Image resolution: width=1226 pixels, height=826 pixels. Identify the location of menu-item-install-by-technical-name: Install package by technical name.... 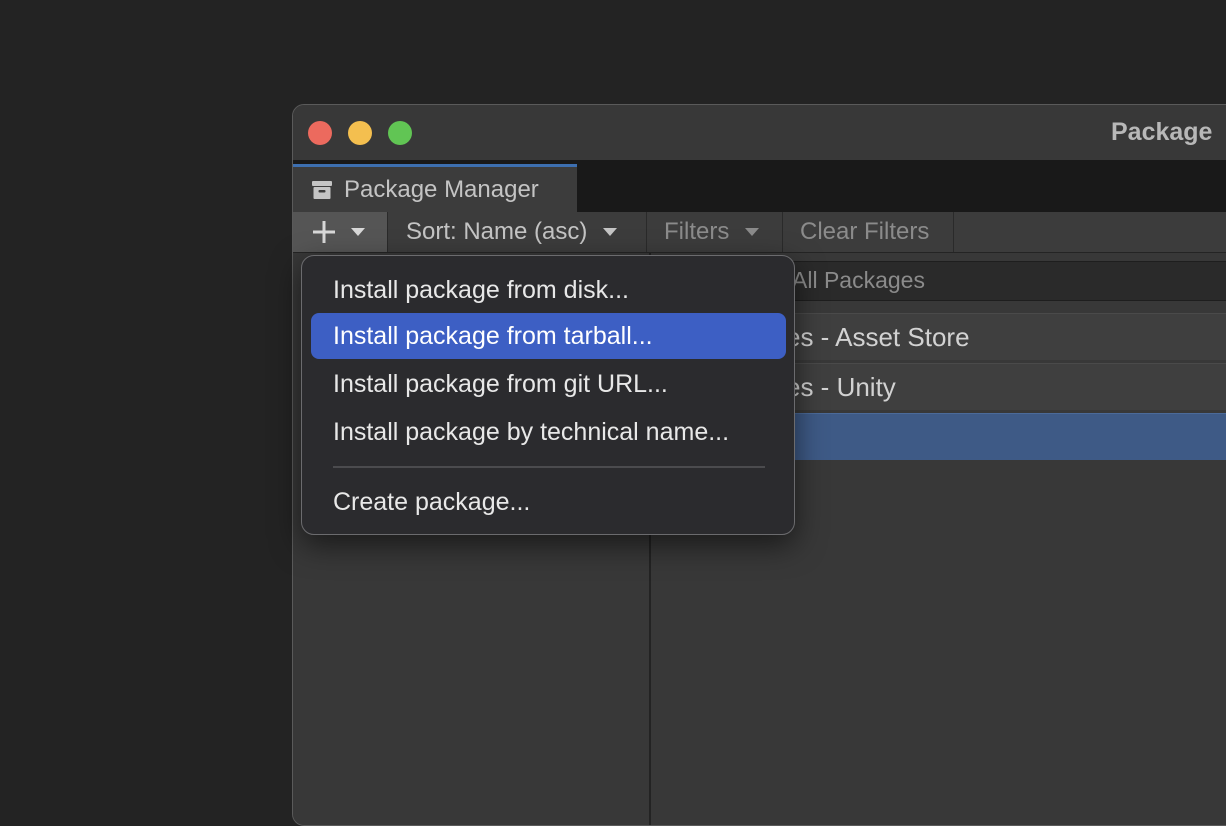
(548, 432).